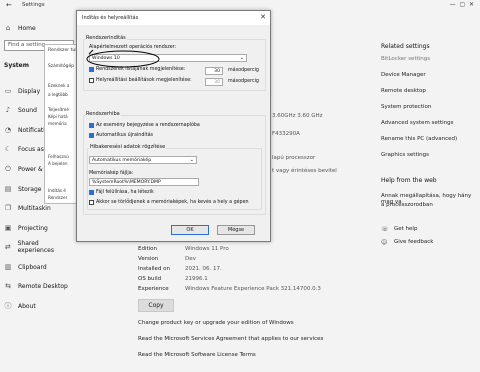 The height and width of the screenshot is (372, 480). I want to click on sidebar-item-label: Storage, so click(30, 189).